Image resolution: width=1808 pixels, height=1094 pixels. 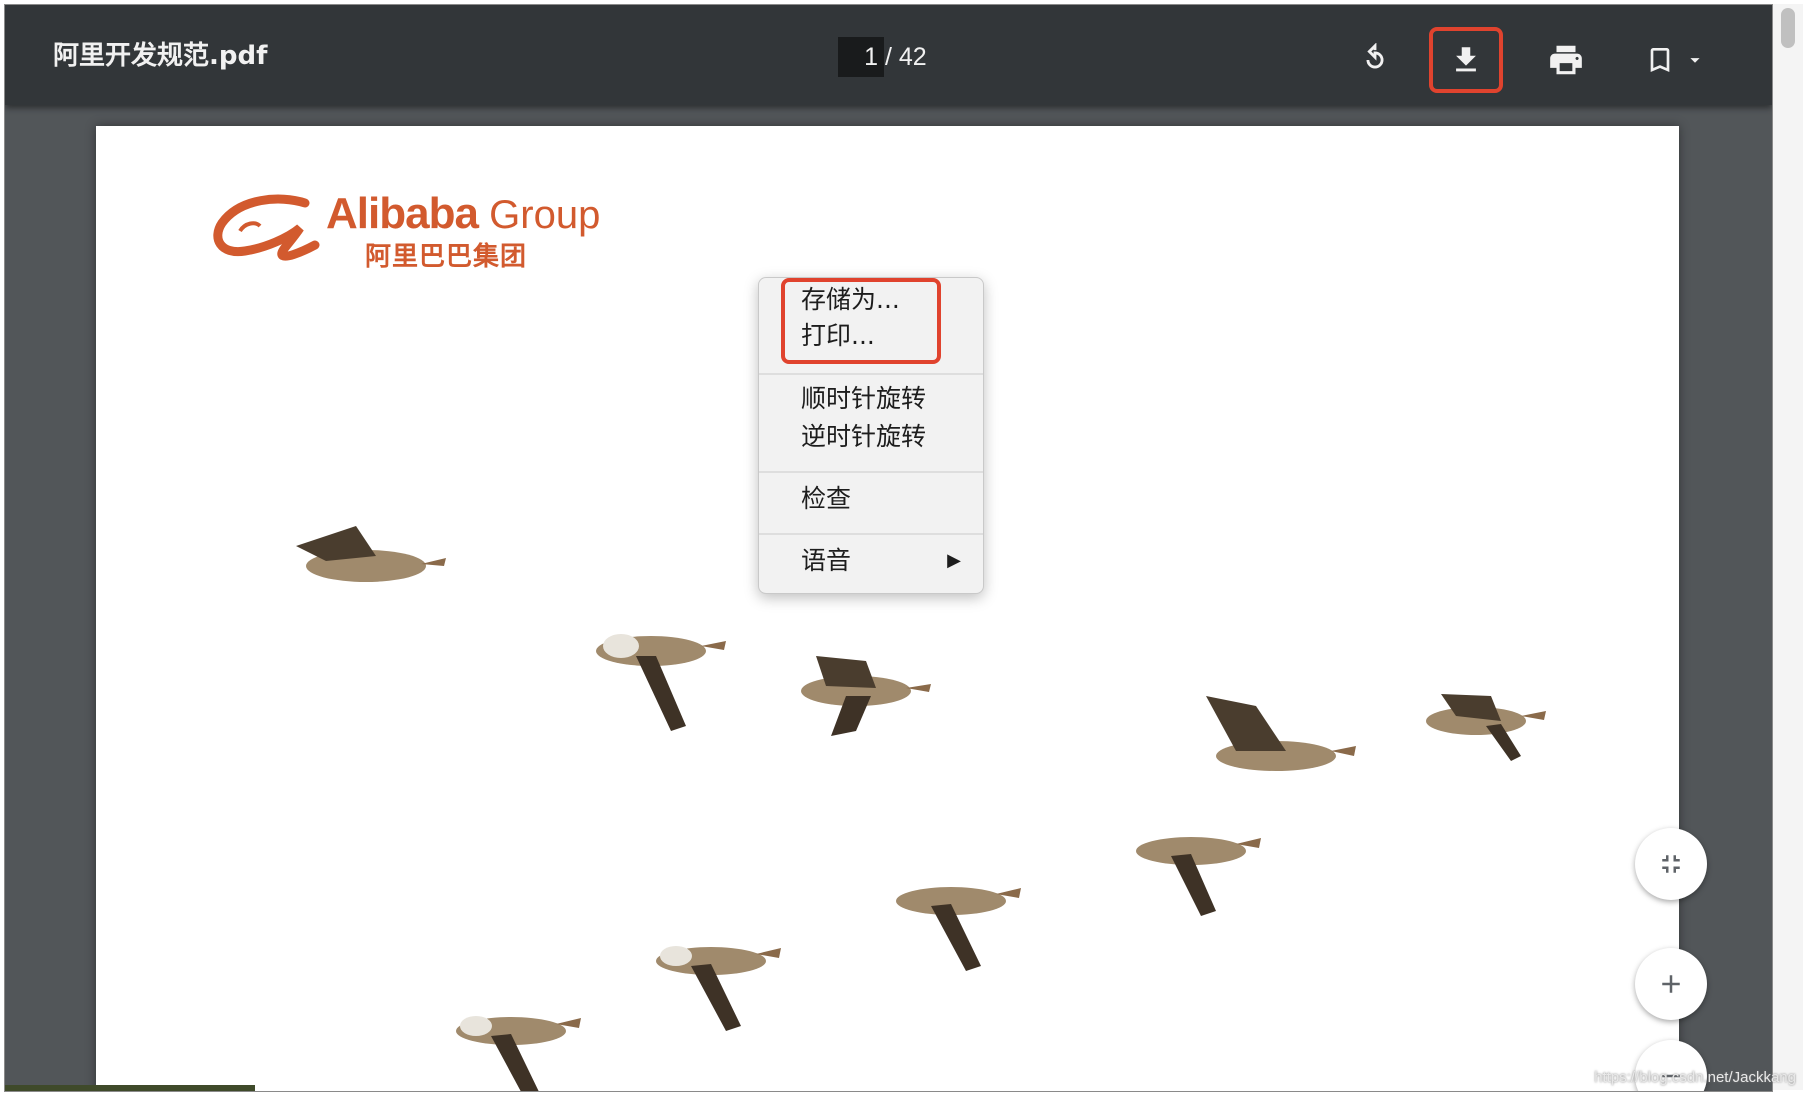 What do you see at coordinates (160, 56) in the screenshot?
I see `document-title: 阿里开发规范.pdf` at bounding box center [160, 56].